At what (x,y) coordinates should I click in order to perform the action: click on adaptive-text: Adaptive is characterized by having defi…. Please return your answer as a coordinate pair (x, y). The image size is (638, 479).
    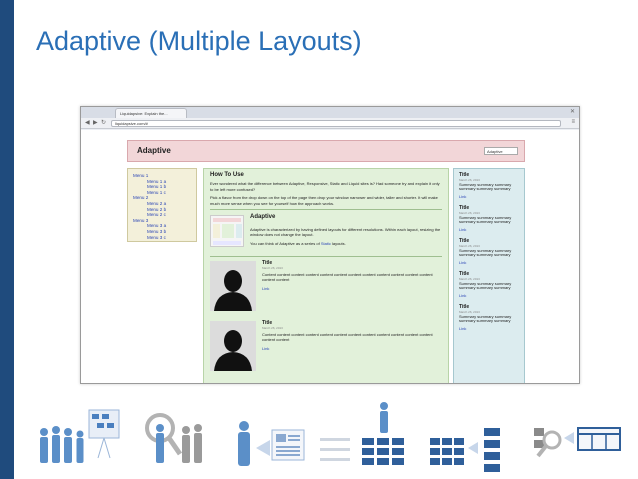
    Looking at the image, I should click on (345, 236).